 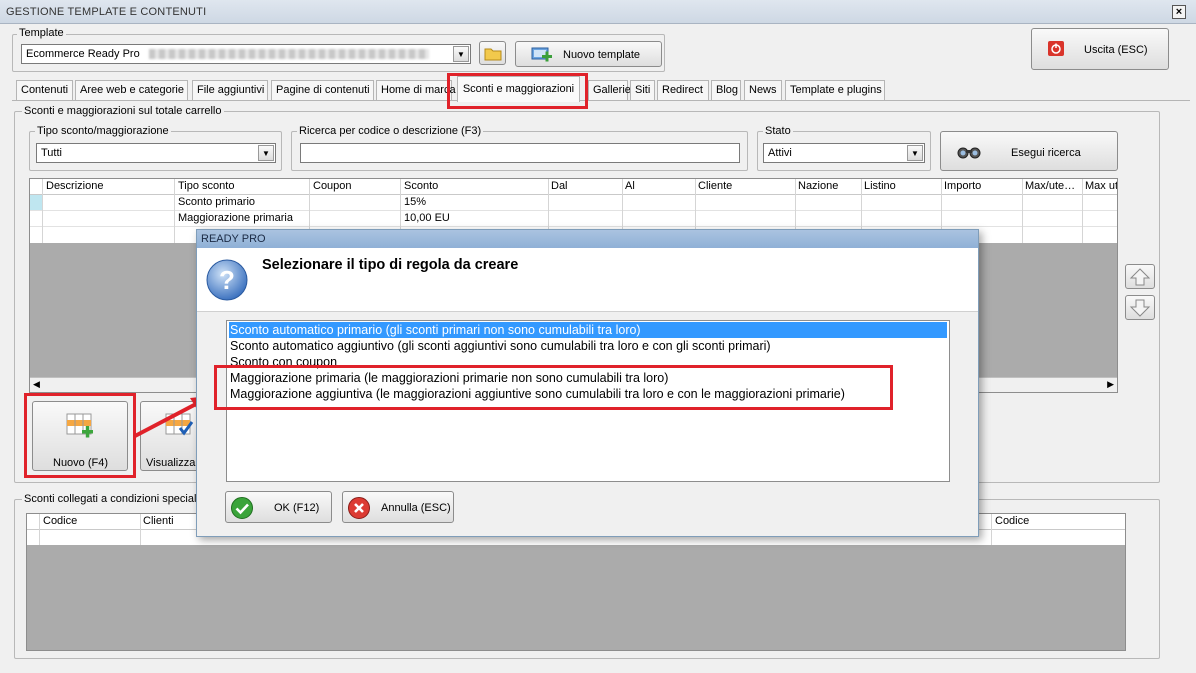 What do you see at coordinates (541, 54) in the screenshot?
I see `new-template-icon` at bounding box center [541, 54].